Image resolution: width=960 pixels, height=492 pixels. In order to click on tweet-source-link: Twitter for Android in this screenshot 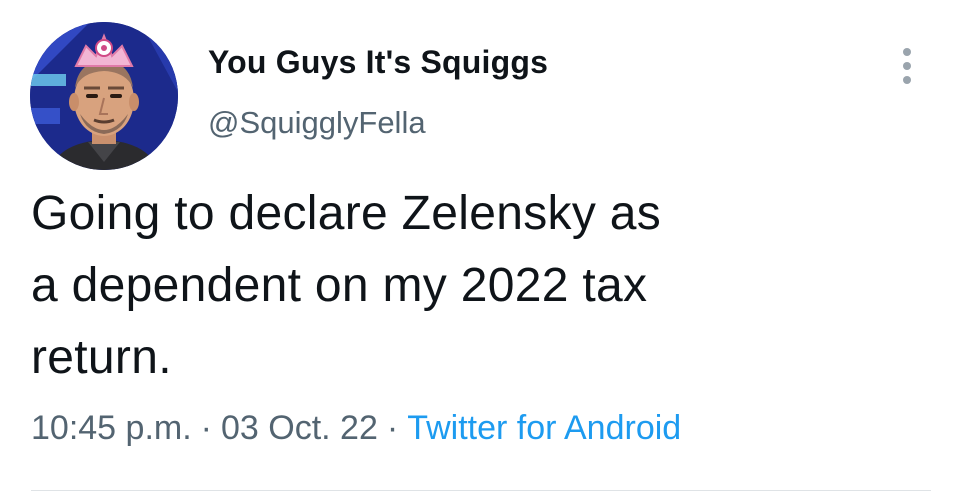, I will do `click(544, 428)`.